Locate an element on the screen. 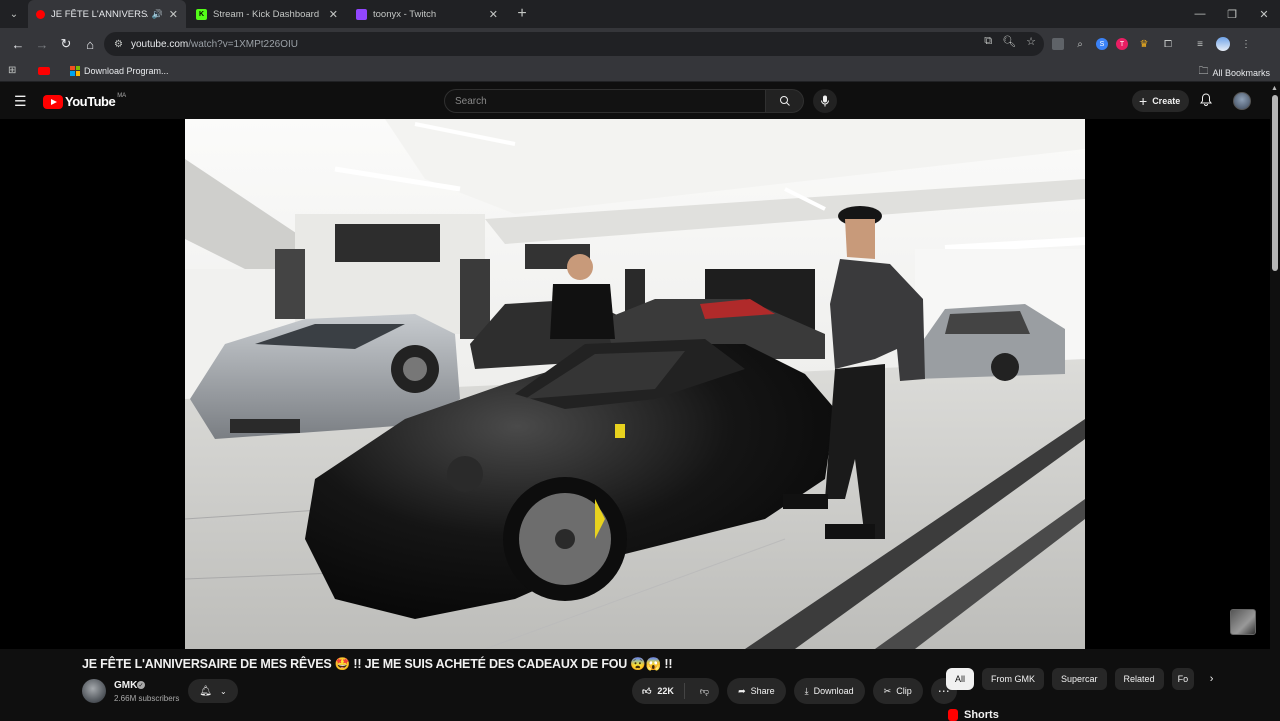 This screenshot has height=721, width=1280. tab-twitch: toonyx - Twitch ✕ is located at coordinates (427, 14).